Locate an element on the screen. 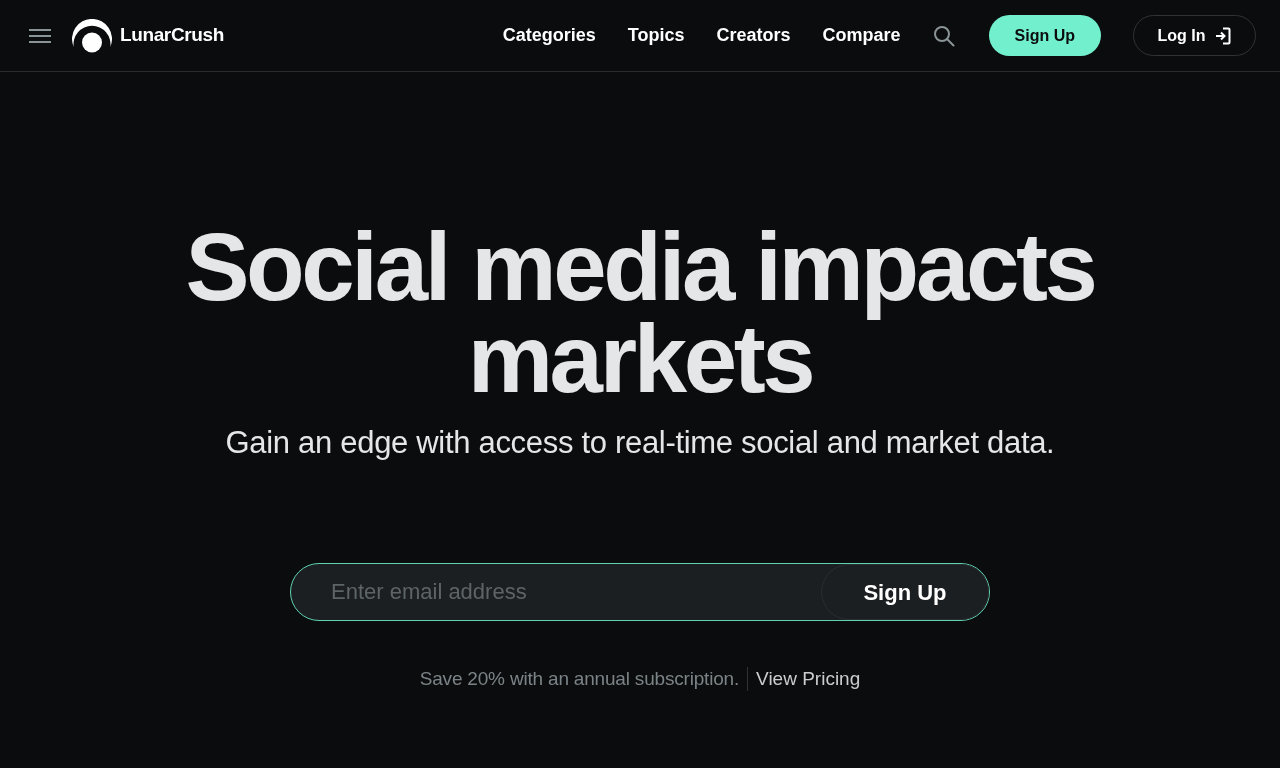  hero-subtitle: Gain an edge with access to real-time social and market data. is located at coordinates (640, 443).